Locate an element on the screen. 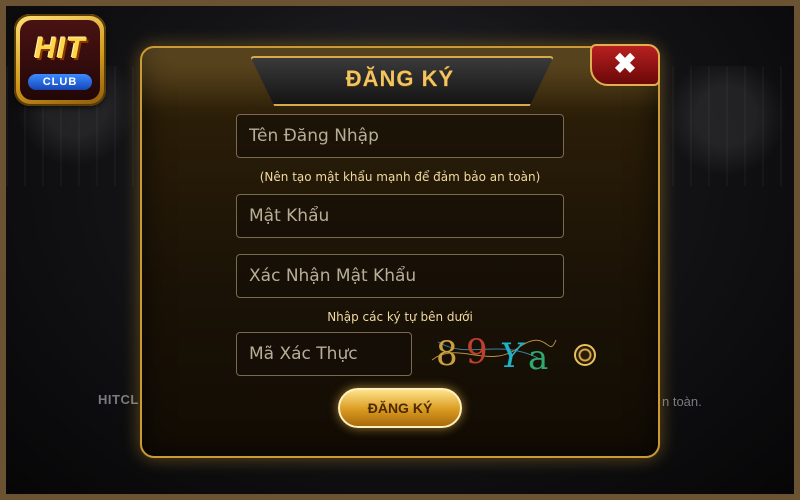 The height and width of the screenshot is (500, 800). close-icon: ✖ is located at coordinates (625, 63).